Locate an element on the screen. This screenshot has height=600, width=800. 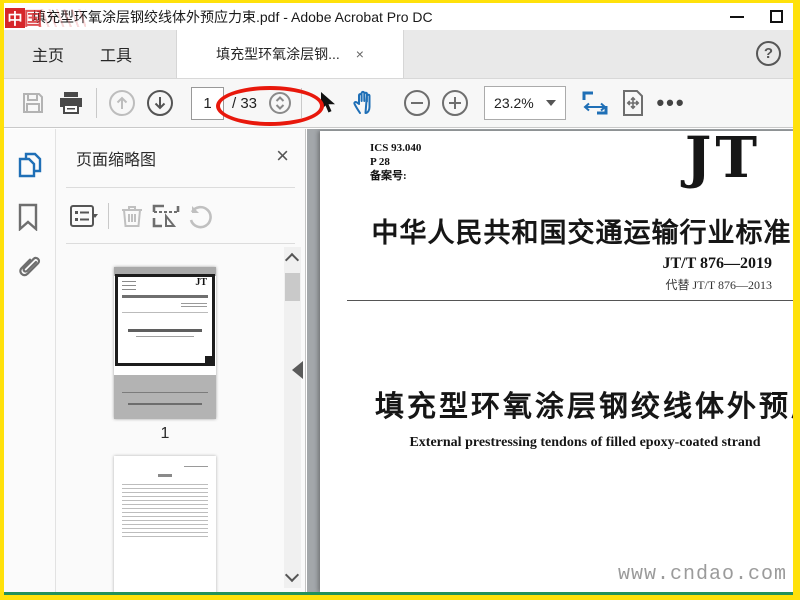
fit-width-button is located at coordinates (595, 103).